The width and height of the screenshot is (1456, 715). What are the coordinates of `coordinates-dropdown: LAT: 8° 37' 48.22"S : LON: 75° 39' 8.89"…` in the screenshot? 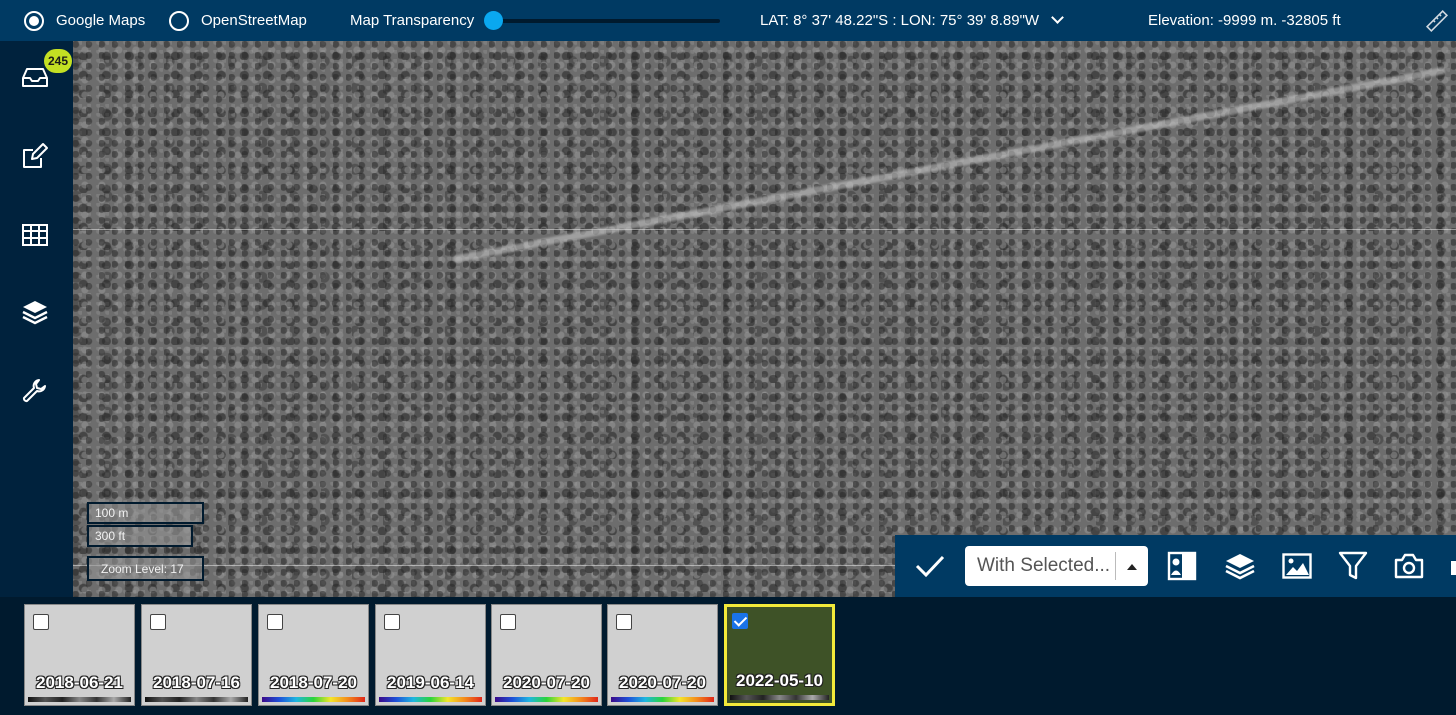 It's located at (912, 20).